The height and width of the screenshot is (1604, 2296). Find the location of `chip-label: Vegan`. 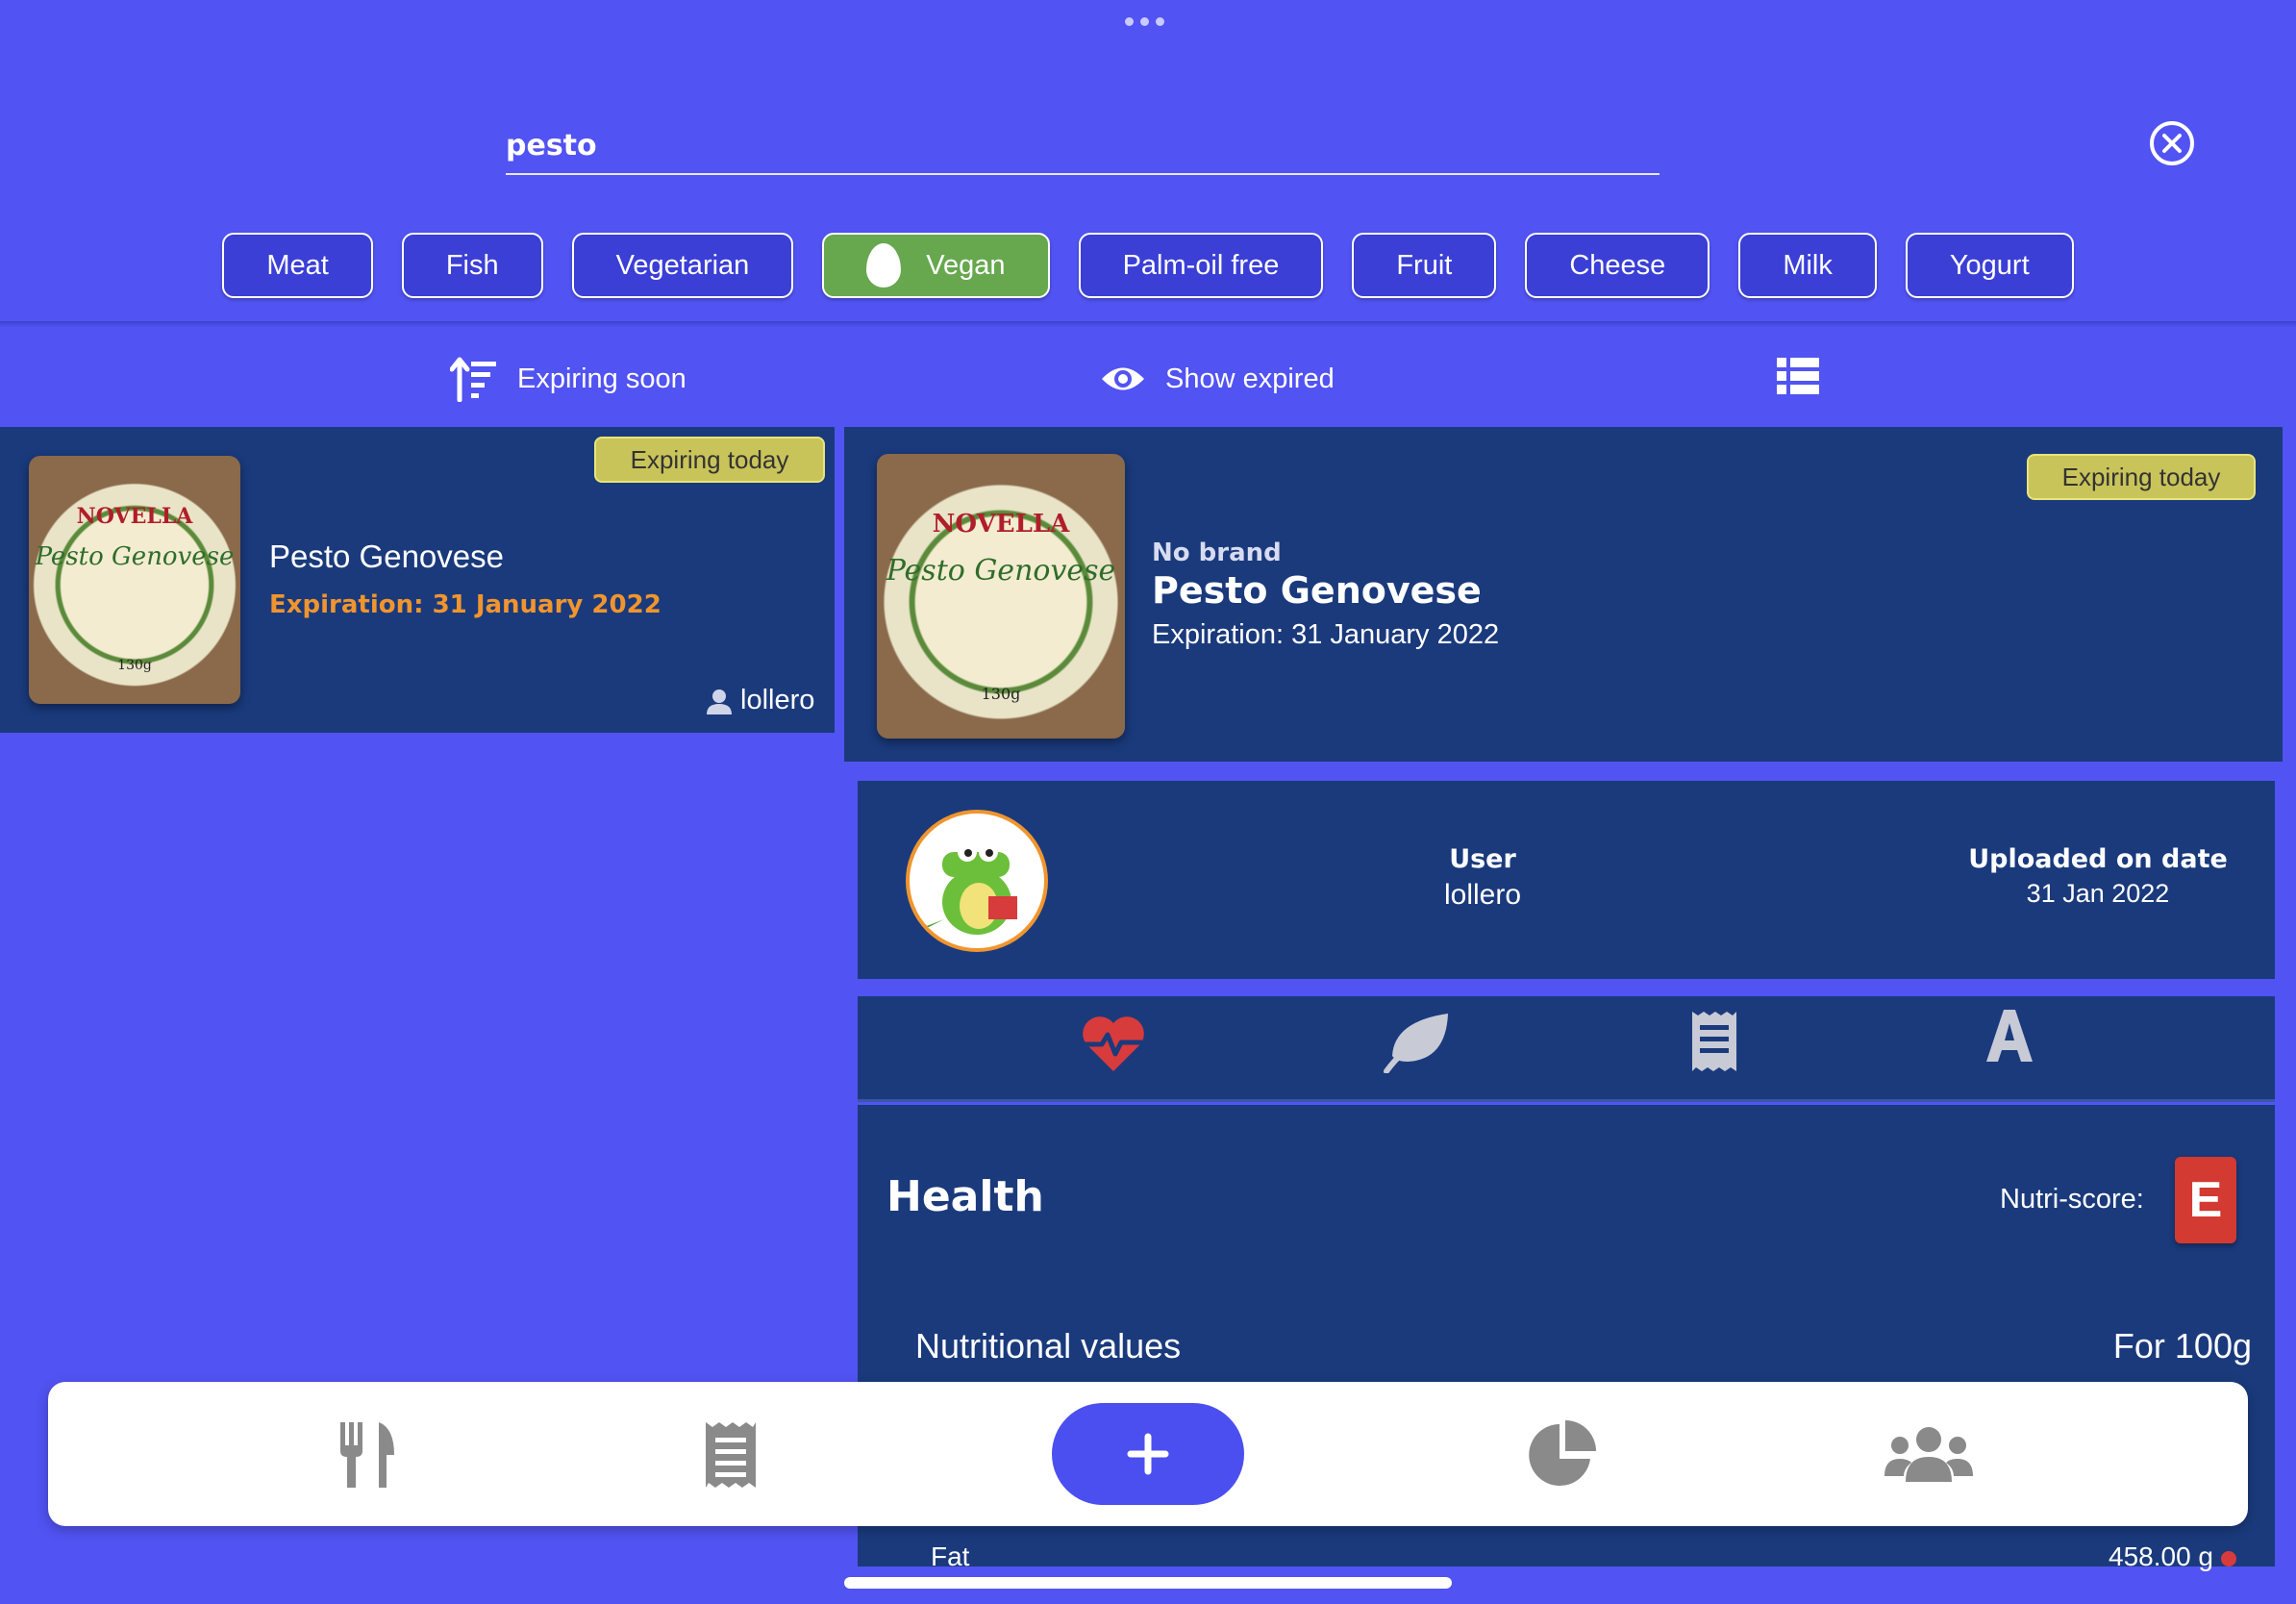

chip-label: Vegan is located at coordinates (966, 265).